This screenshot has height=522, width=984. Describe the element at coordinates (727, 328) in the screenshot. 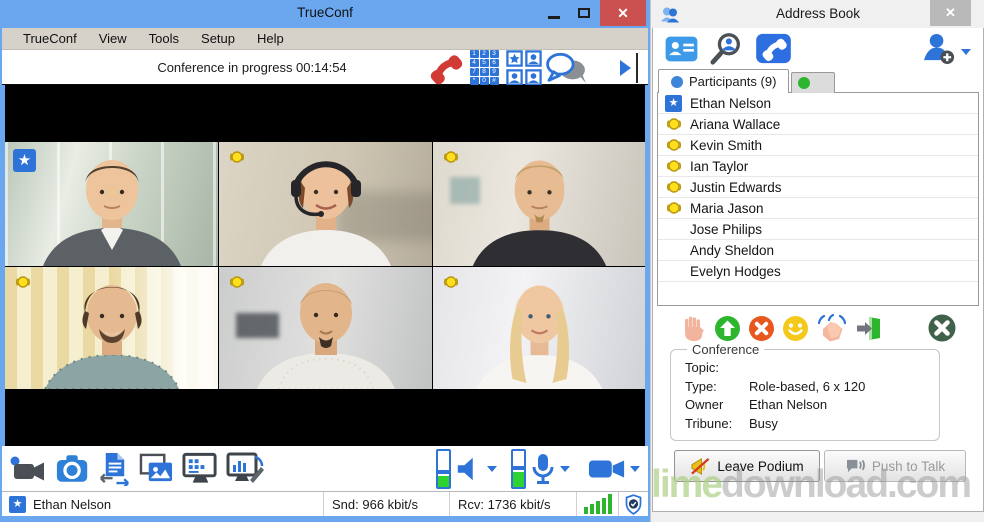

I see `take-podium-button` at that location.